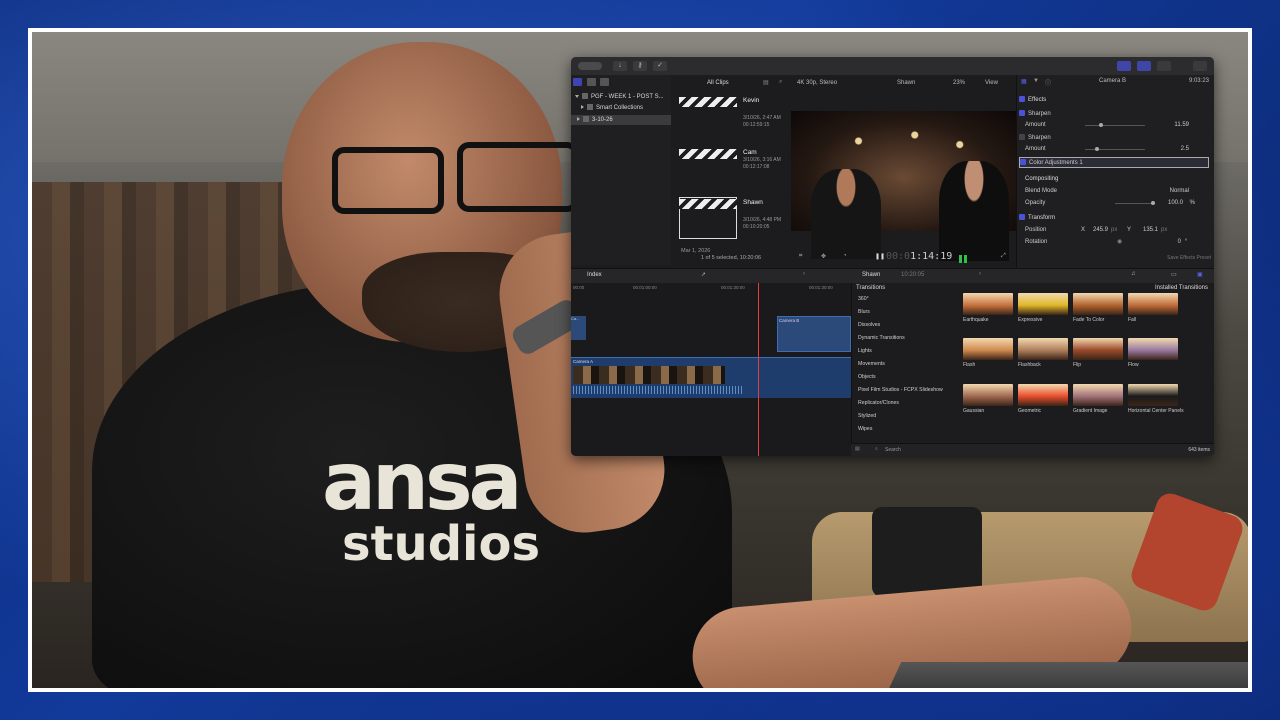  I want to click on laptop, so click(1065, 675).